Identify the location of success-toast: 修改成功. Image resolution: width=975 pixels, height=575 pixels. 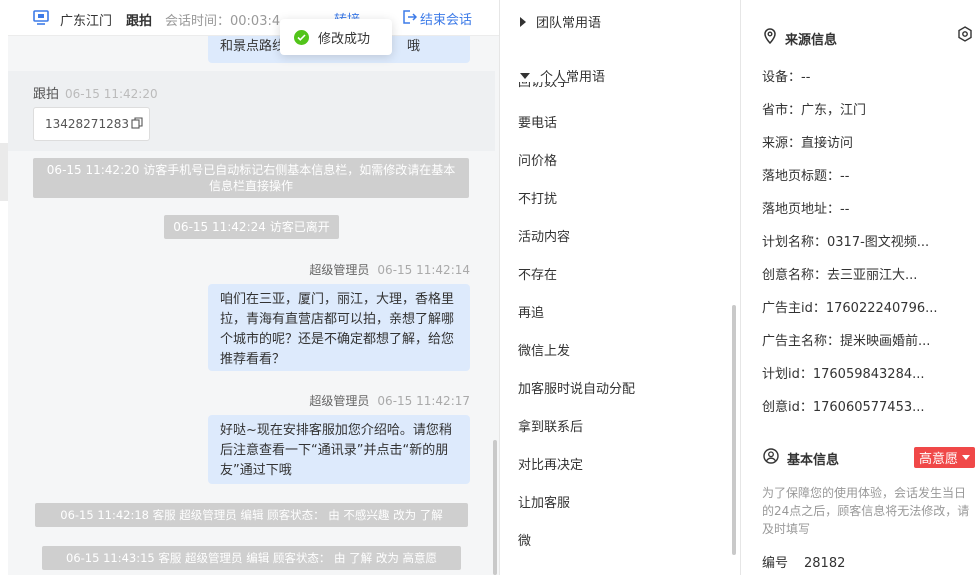
(336, 37).